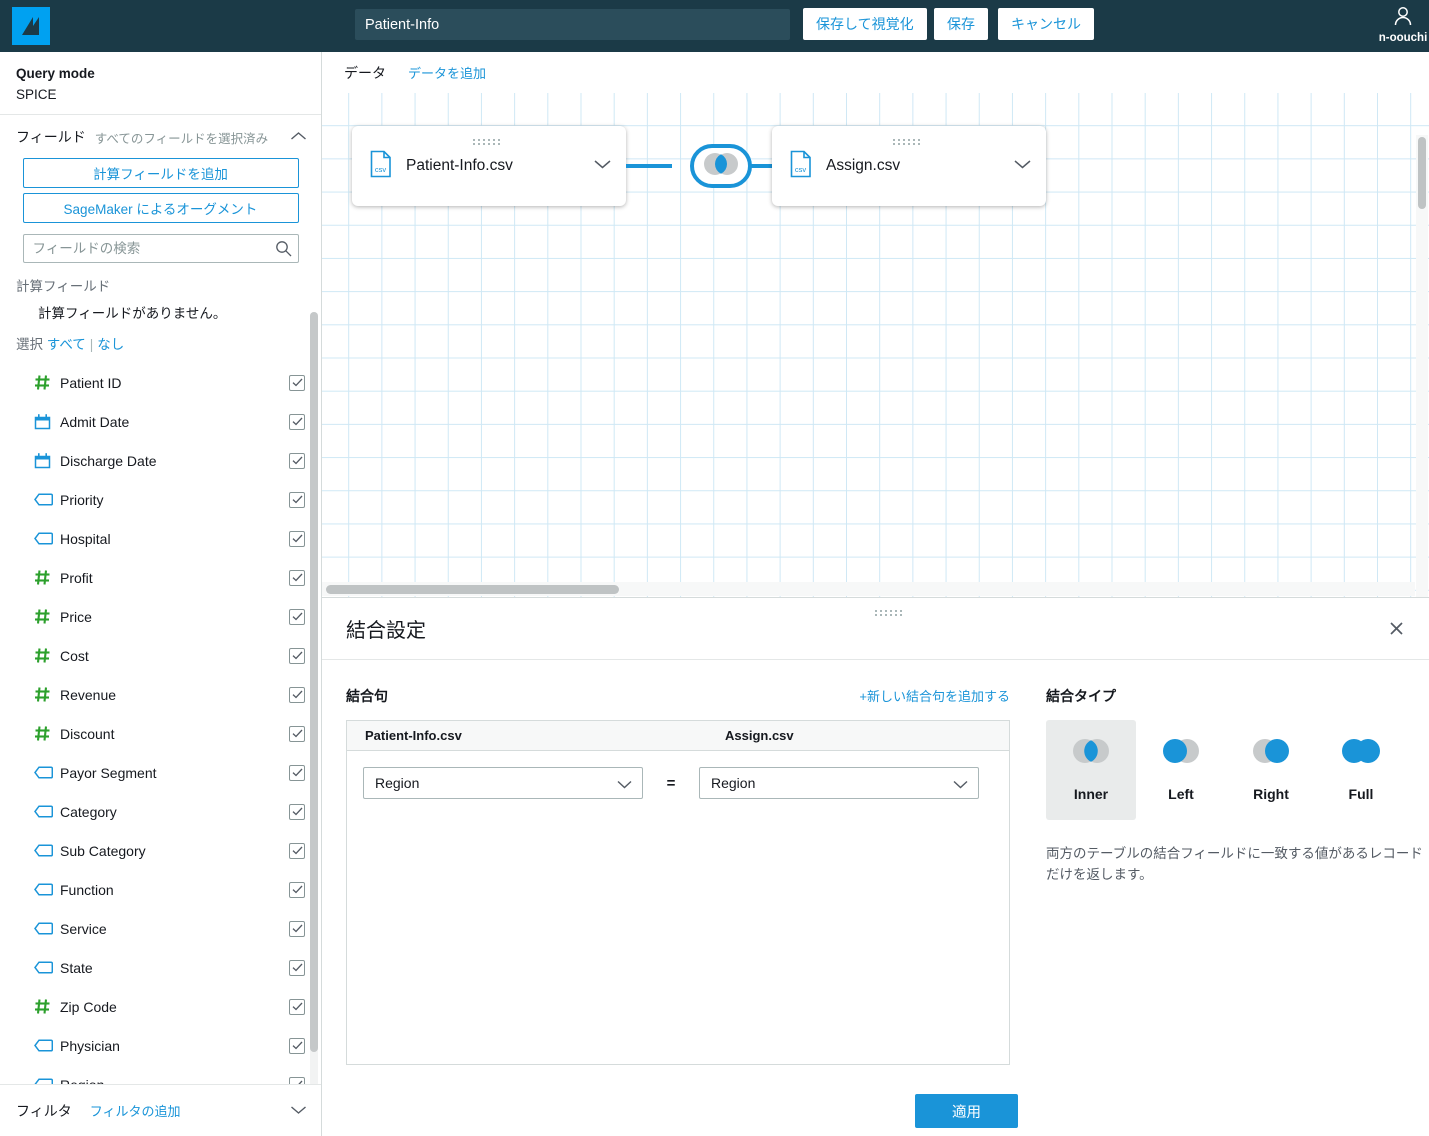 Image resolution: width=1429 pixels, height=1136 pixels. I want to click on query-mode-title: Query mode, so click(55, 73).